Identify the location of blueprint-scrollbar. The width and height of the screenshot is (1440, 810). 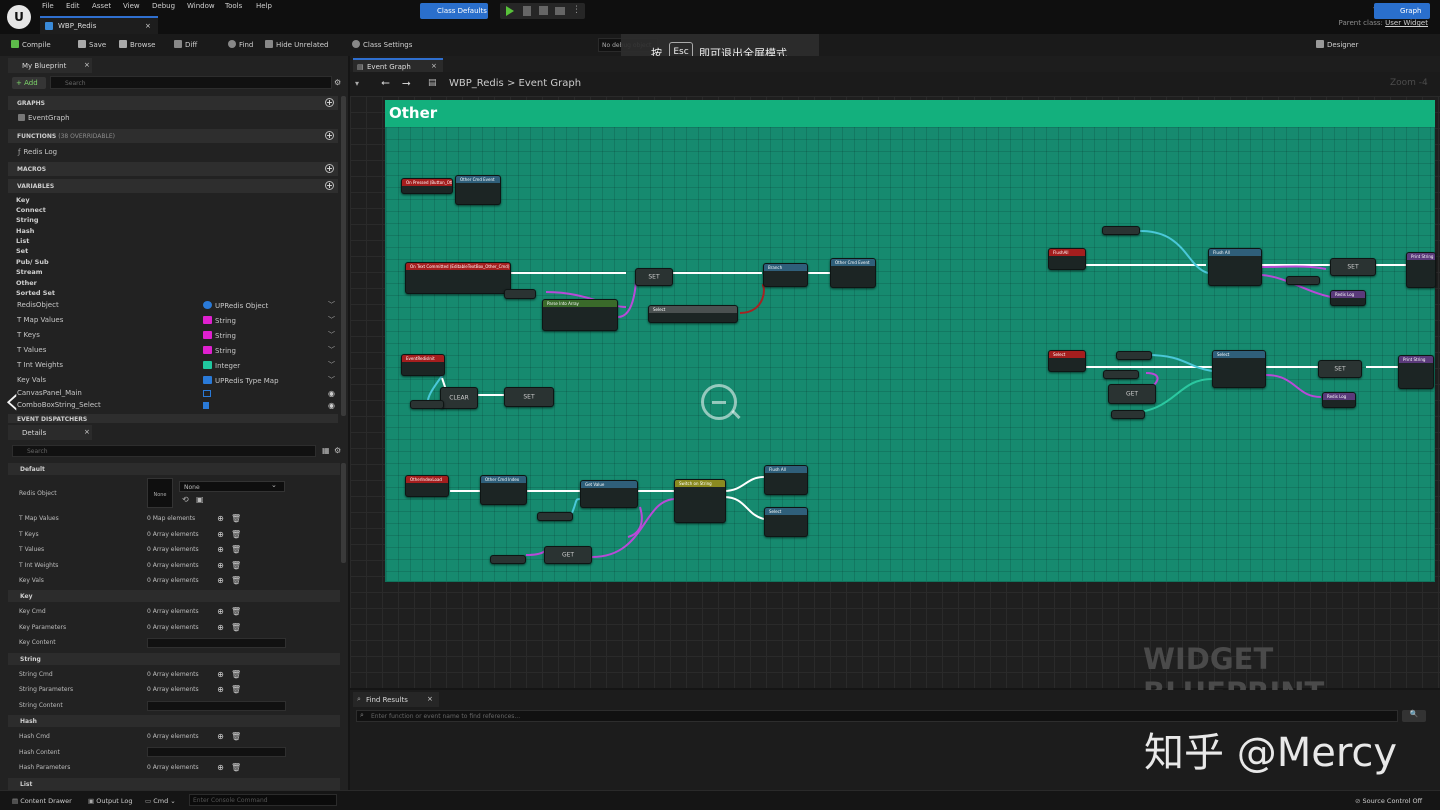
(343, 256).